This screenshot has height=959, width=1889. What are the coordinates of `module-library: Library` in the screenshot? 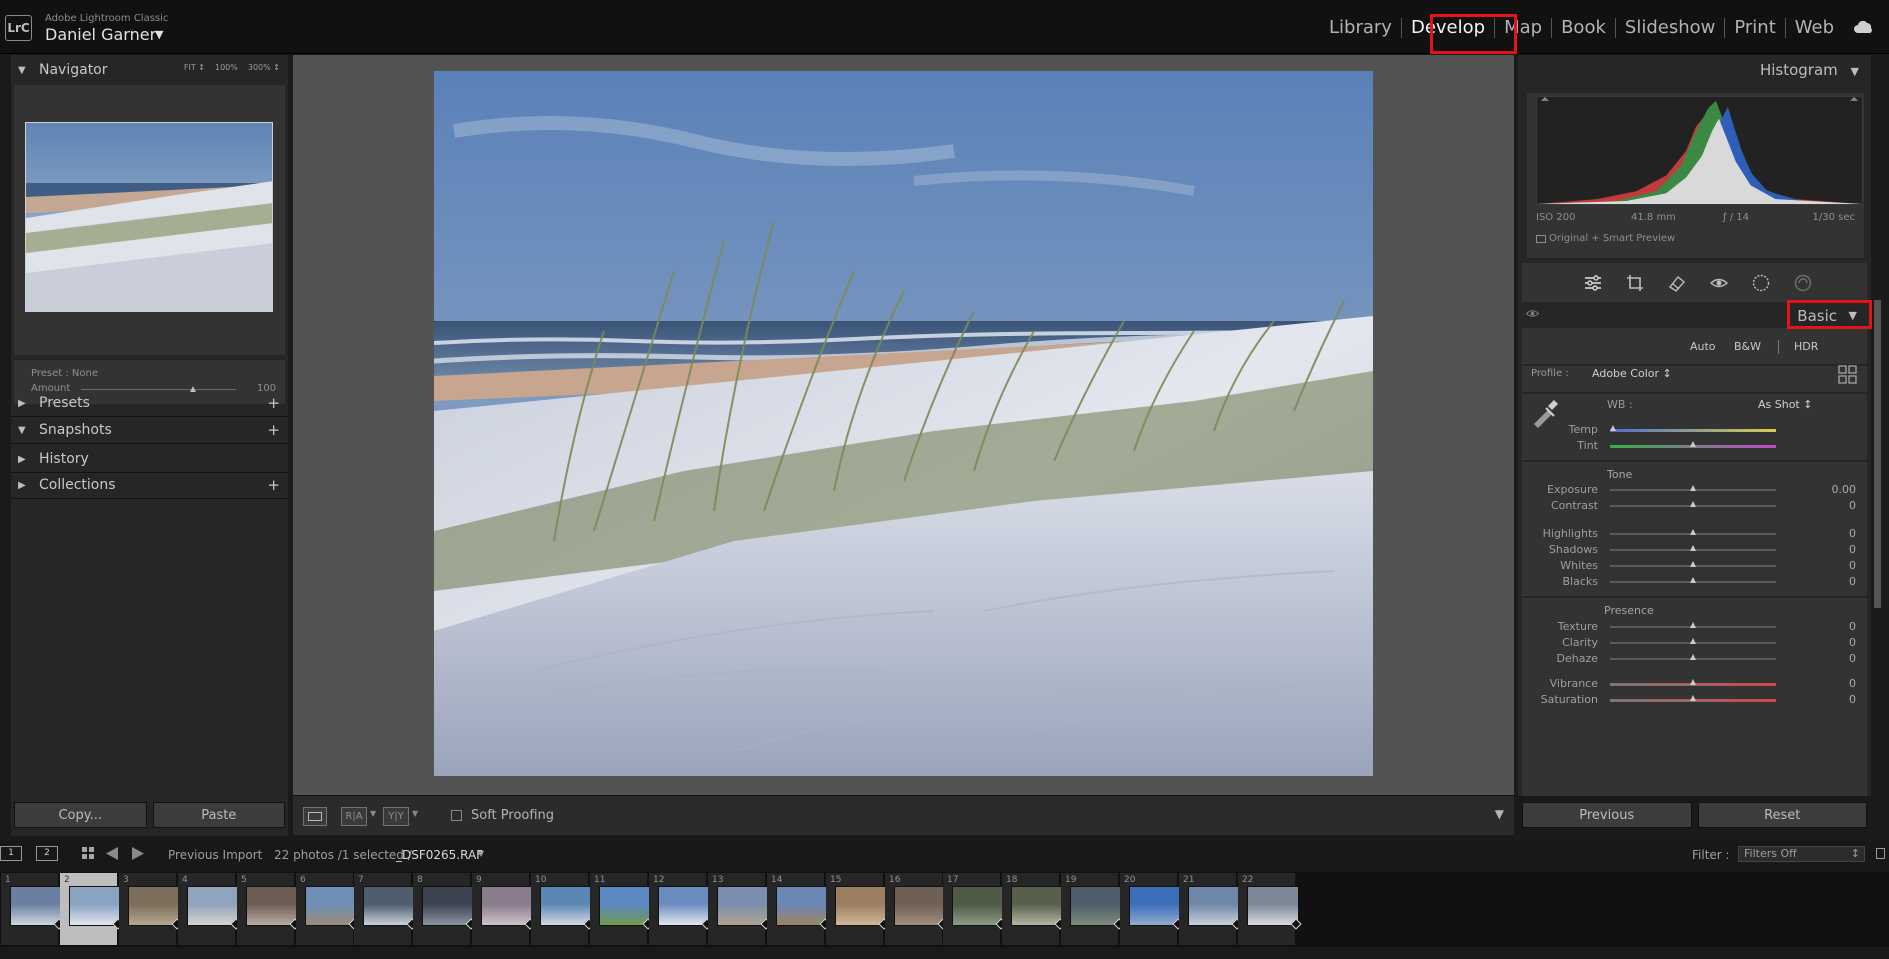 It's located at (1360, 27).